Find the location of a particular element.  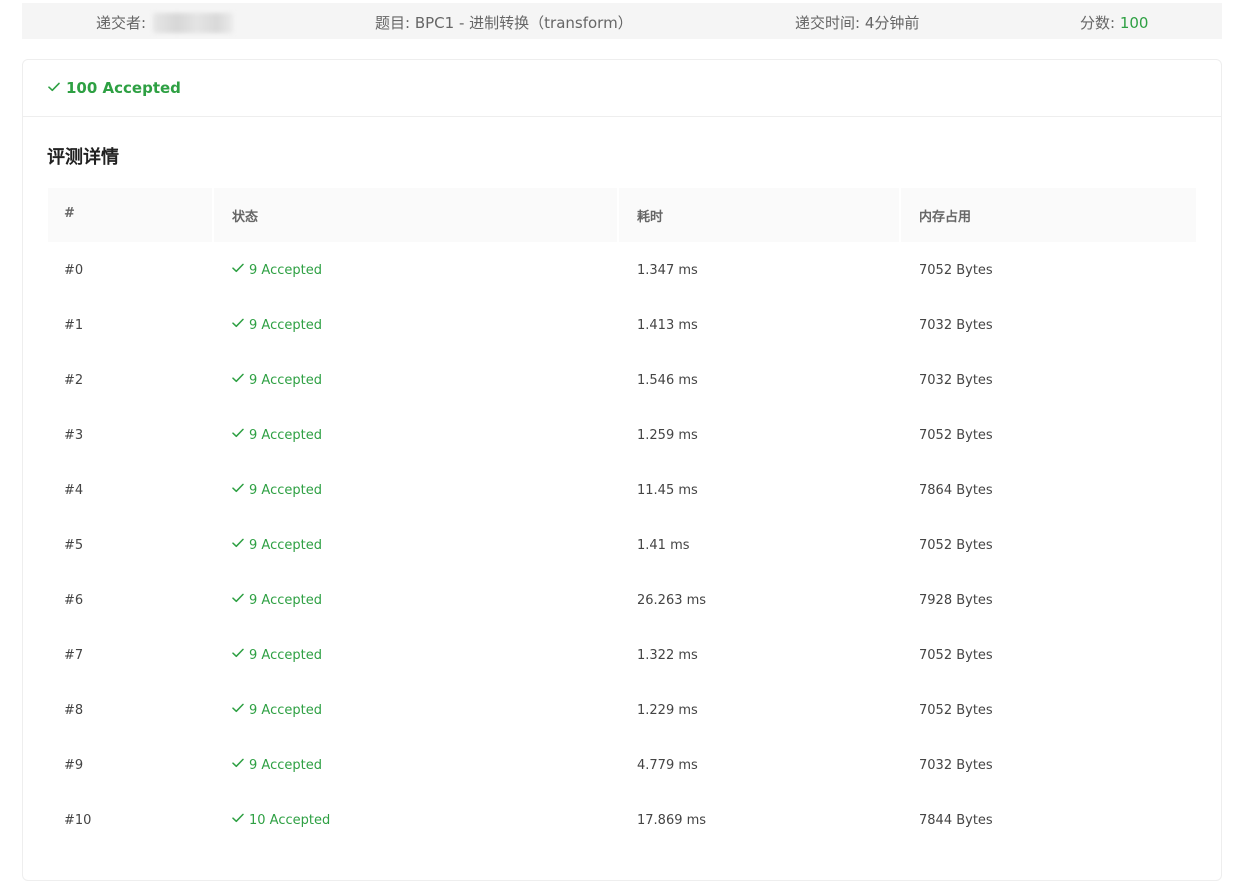

testcase-time: 1.322 ms is located at coordinates (667, 655).